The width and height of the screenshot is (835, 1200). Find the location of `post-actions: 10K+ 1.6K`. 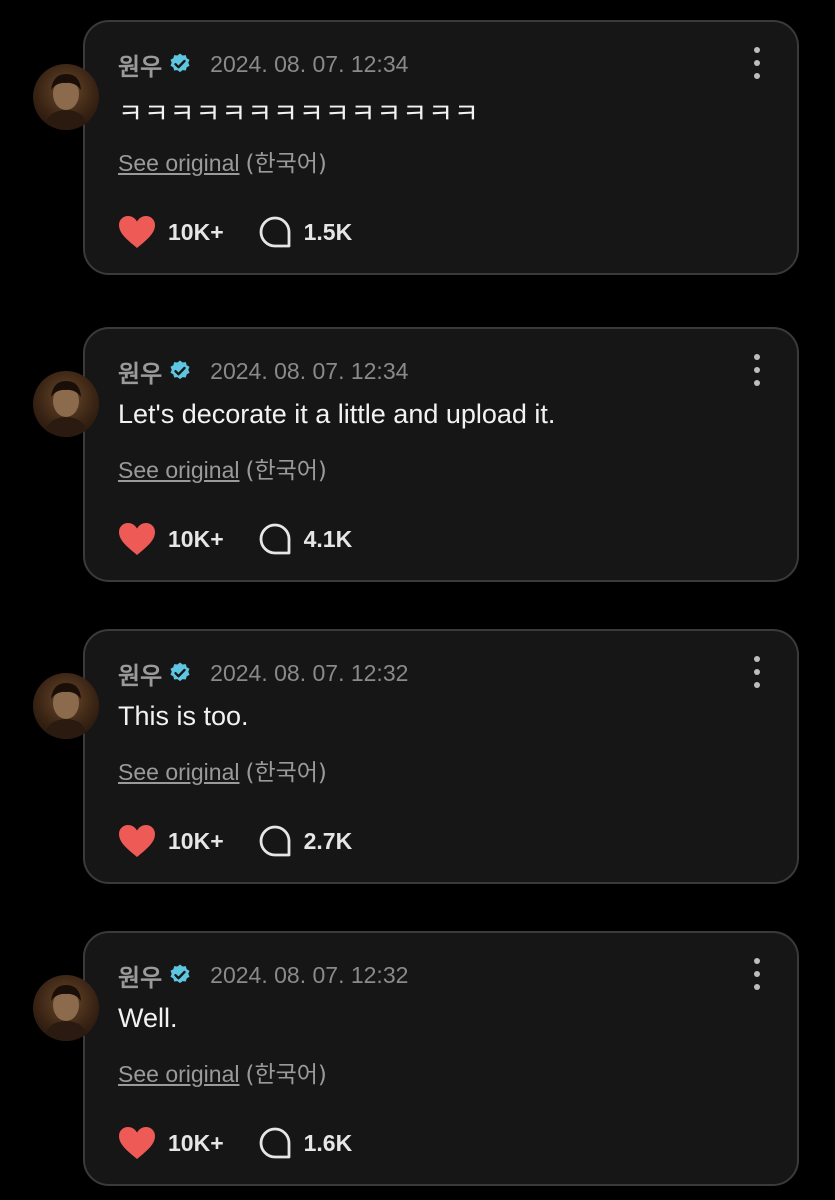

post-actions: 10K+ 1.6K is located at coordinates (235, 1143).